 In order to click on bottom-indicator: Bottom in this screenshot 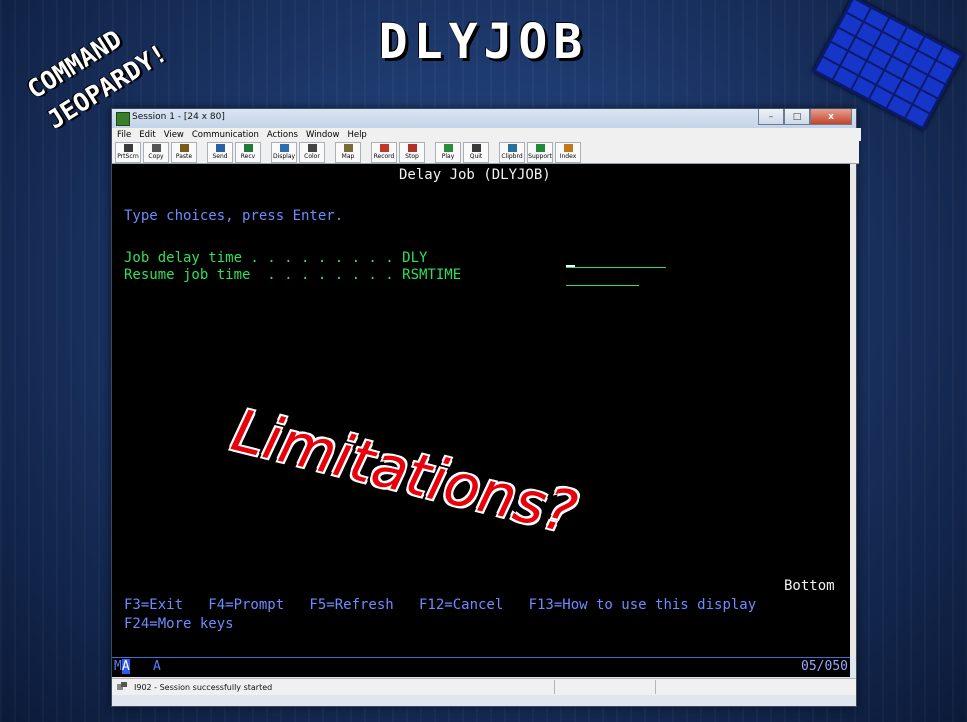, I will do `click(809, 586)`.